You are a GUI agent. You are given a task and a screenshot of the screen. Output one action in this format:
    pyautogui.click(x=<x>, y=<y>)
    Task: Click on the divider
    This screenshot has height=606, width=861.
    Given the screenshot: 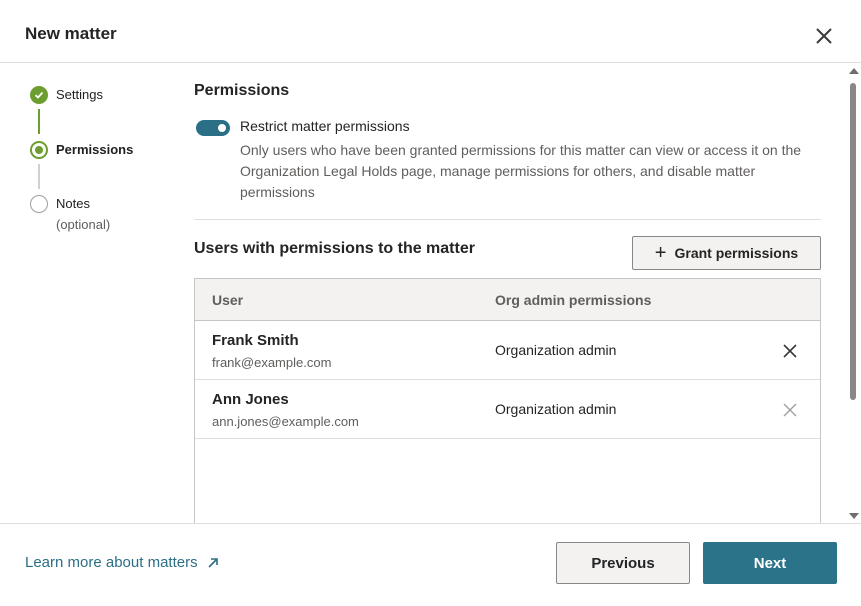 What is the action you would take?
    pyautogui.click(x=507, y=219)
    